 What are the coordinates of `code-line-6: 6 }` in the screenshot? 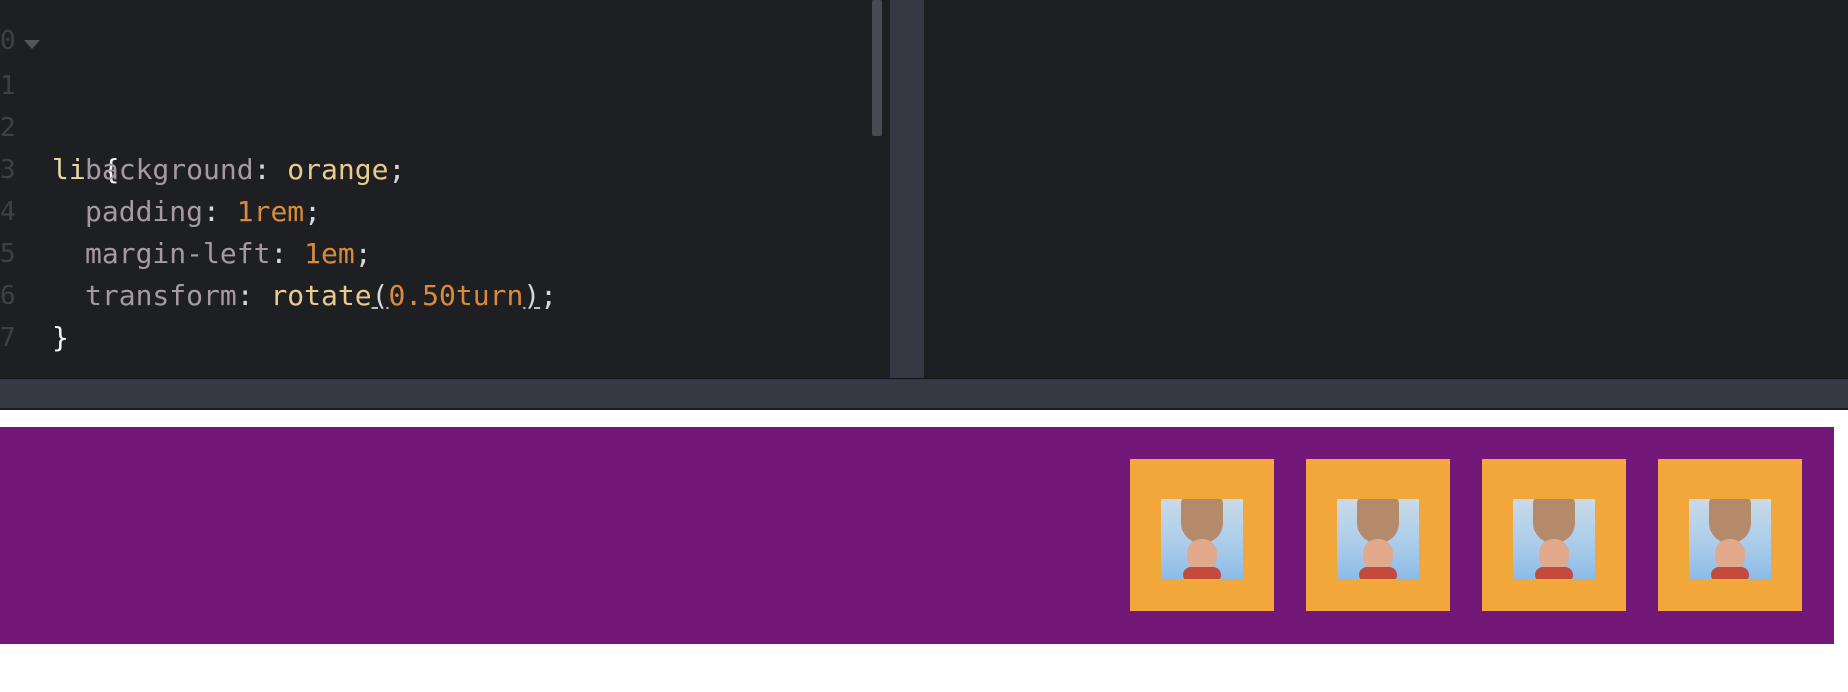 It's located at (50, 293).